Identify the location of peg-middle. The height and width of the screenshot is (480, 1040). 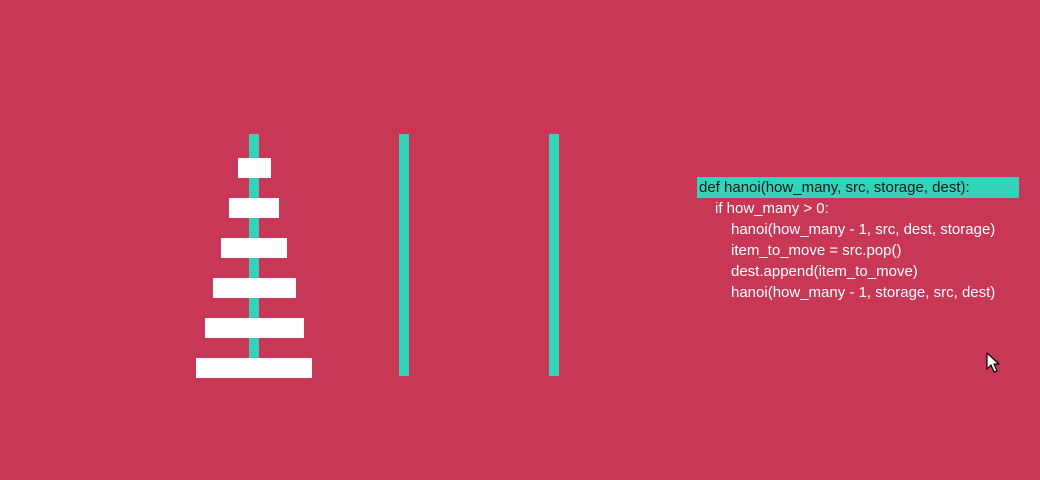
(404, 255).